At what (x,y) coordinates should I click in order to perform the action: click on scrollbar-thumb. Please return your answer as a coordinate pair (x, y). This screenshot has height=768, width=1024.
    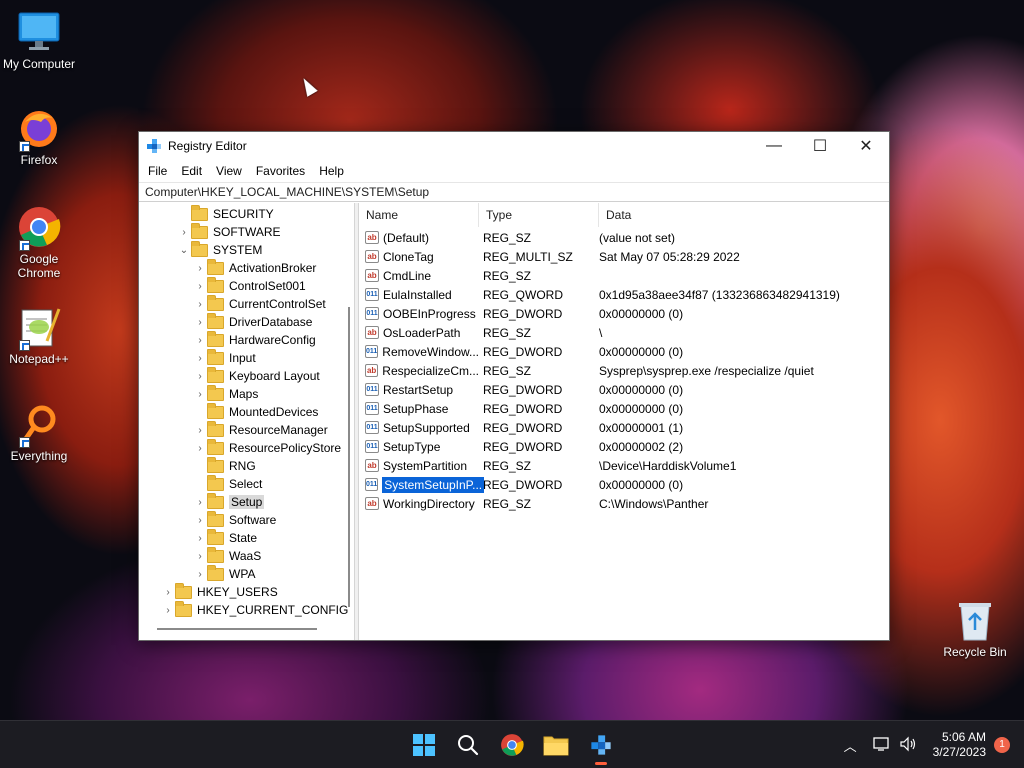
    Looking at the image, I should click on (349, 457).